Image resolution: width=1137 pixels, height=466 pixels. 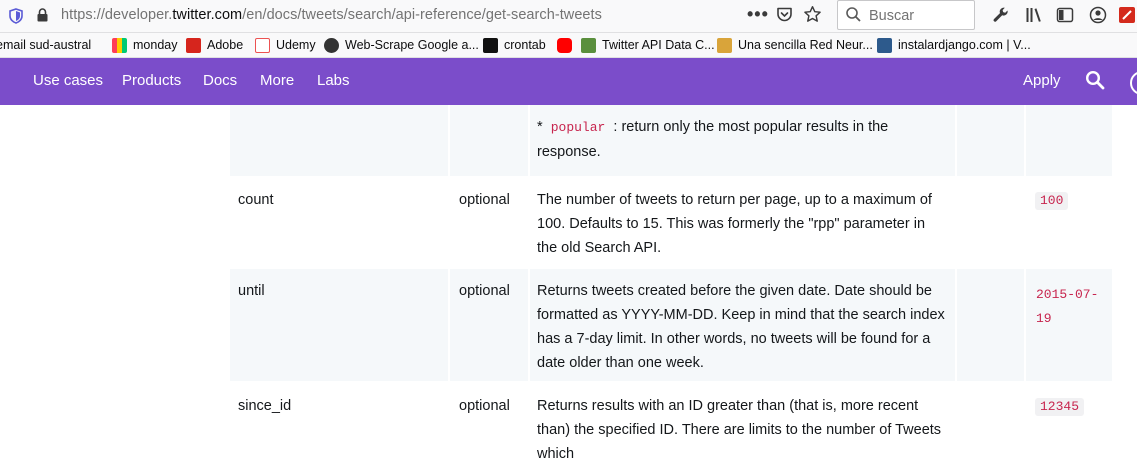 I want to click on bookmark-label: Adobe, so click(x=225, y=45).